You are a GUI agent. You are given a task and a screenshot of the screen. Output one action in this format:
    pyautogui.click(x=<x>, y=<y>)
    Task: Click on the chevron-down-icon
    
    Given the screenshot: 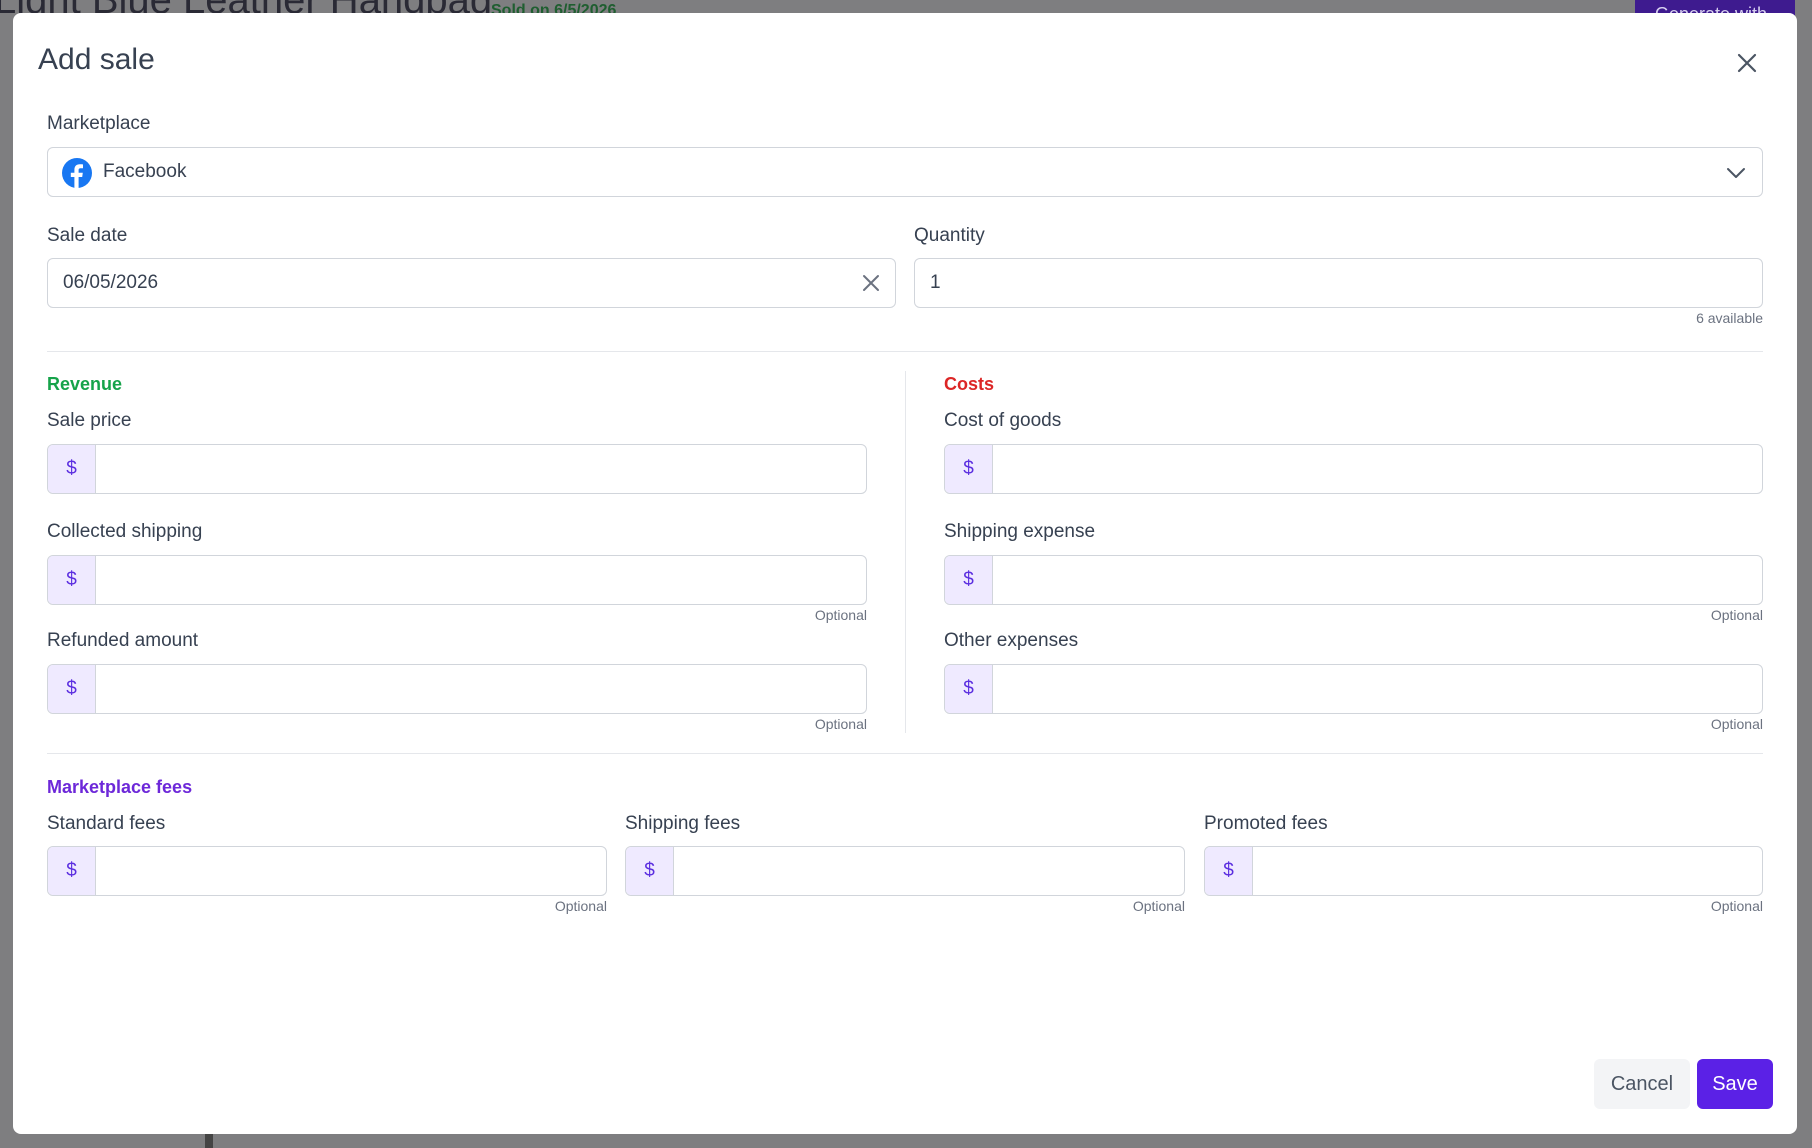 What is the action you would take?
    pyautogui.click(x=1736, y=173)
    